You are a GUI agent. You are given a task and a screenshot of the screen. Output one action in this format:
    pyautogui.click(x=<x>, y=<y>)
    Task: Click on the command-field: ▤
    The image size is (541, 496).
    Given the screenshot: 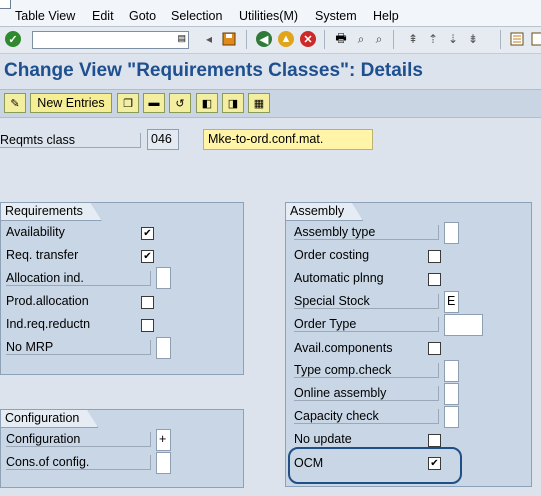 What is the action you would take?
    pyautogui.click(x=110, y=40)
    